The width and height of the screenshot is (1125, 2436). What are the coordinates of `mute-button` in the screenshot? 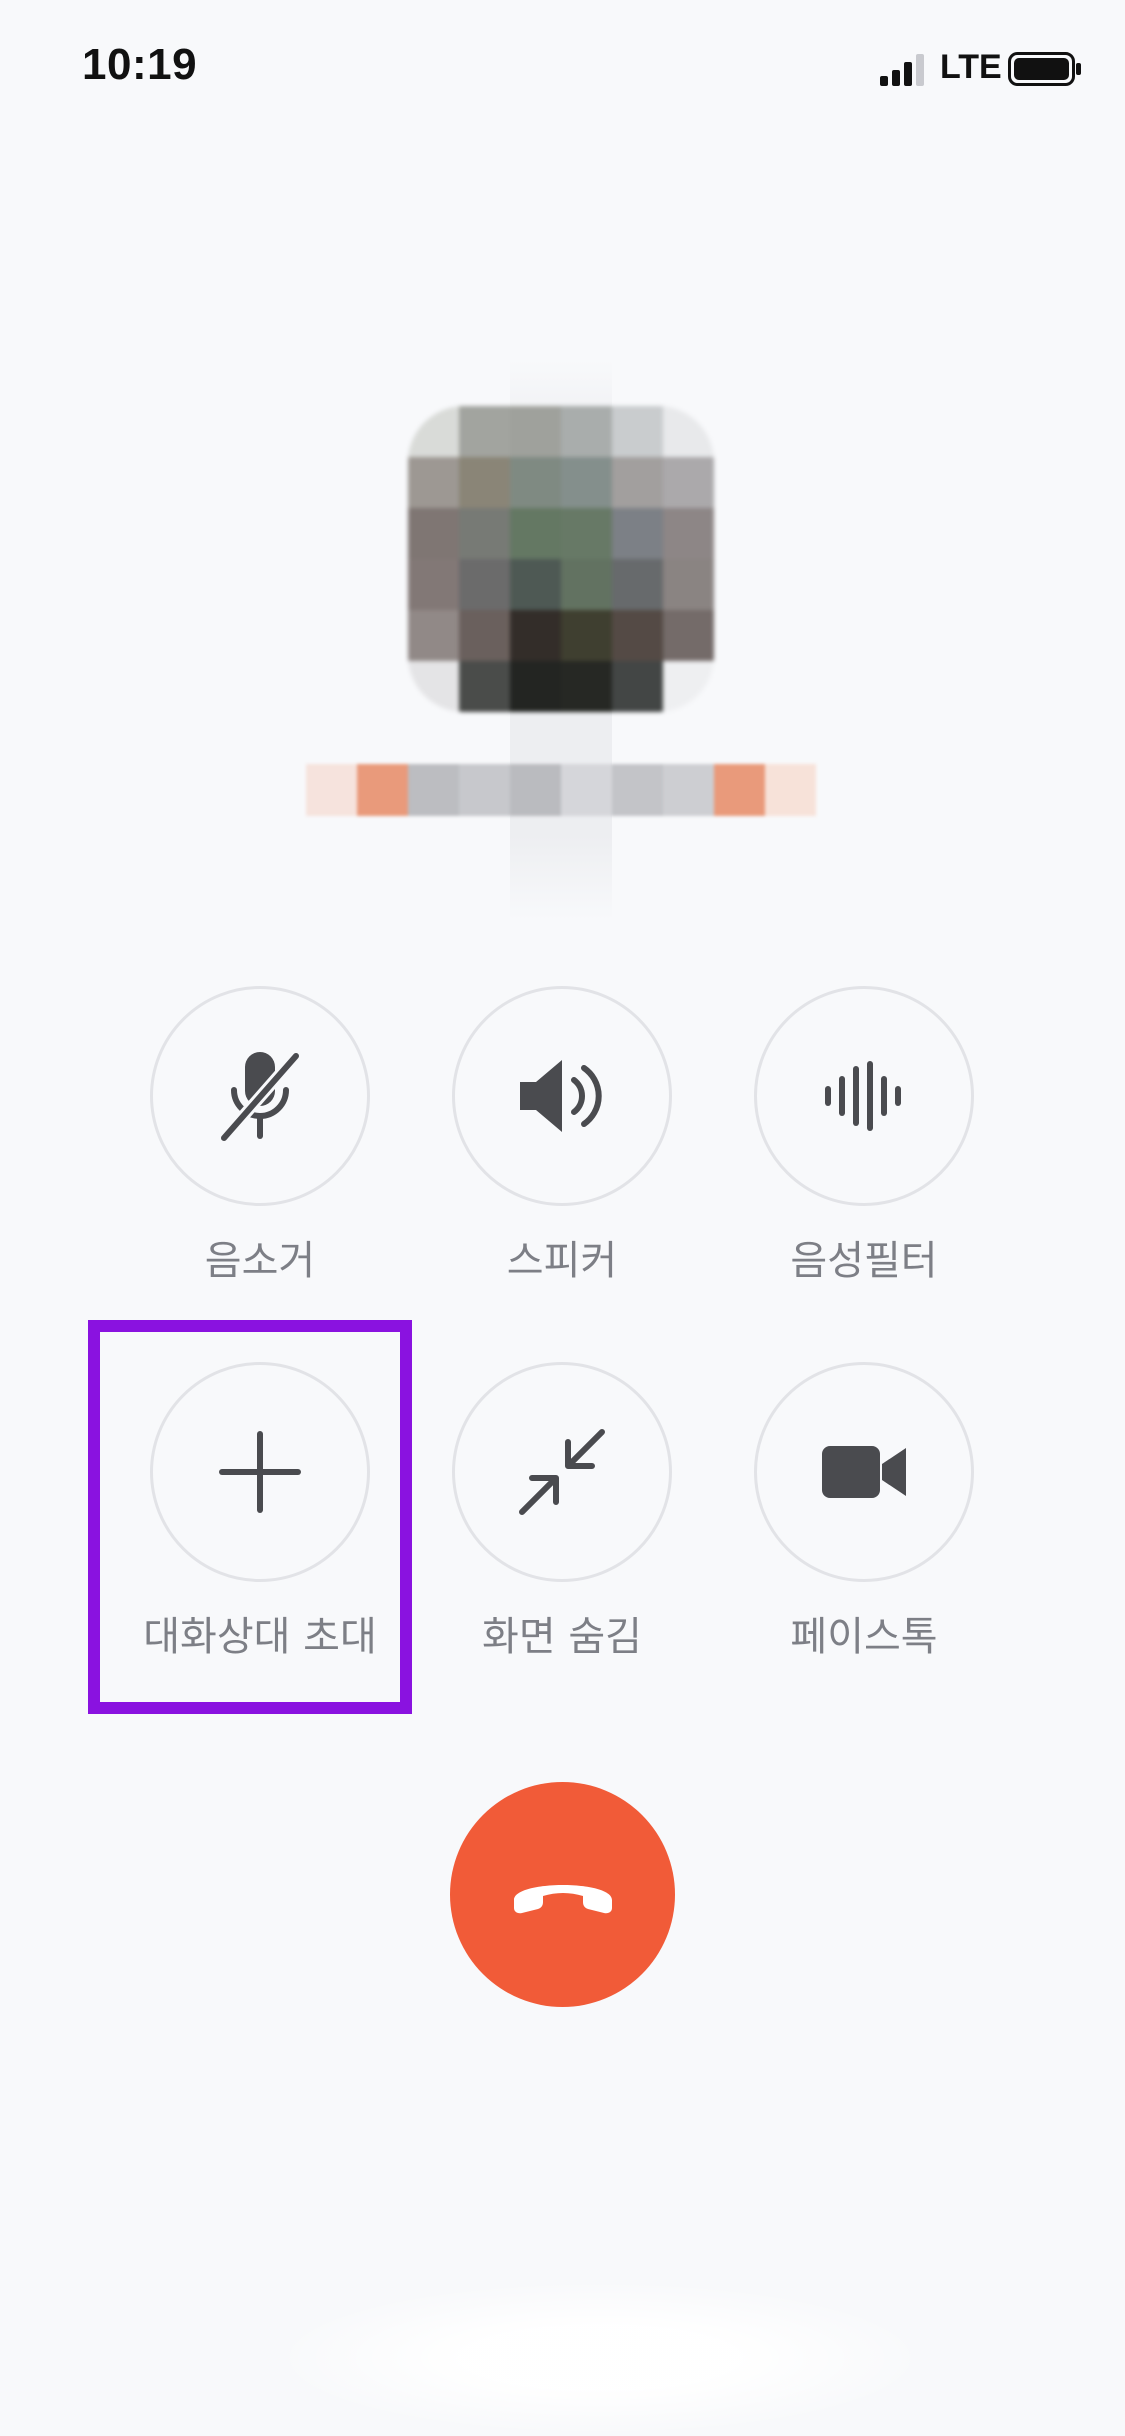 It's located at (260, 1096).